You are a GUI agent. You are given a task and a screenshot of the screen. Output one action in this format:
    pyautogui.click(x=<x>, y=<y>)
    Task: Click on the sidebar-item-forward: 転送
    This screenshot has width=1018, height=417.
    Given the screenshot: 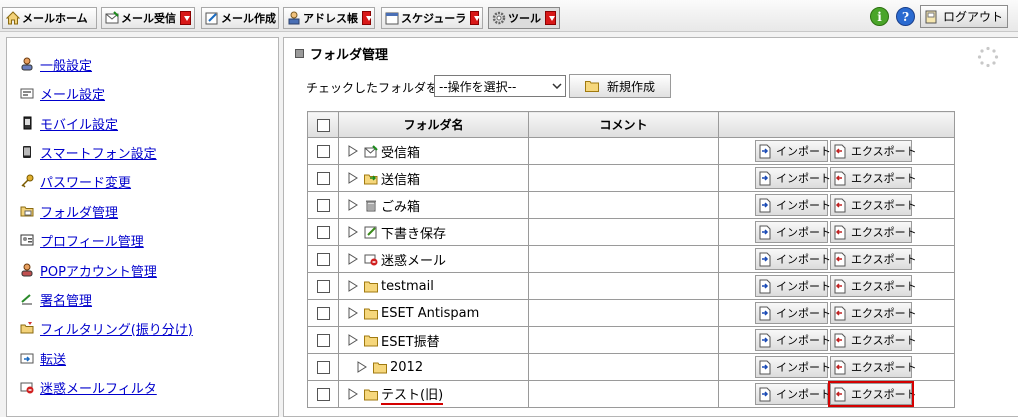 What is the action you would take?
    pyautogui.click(x=43, y=358)
    